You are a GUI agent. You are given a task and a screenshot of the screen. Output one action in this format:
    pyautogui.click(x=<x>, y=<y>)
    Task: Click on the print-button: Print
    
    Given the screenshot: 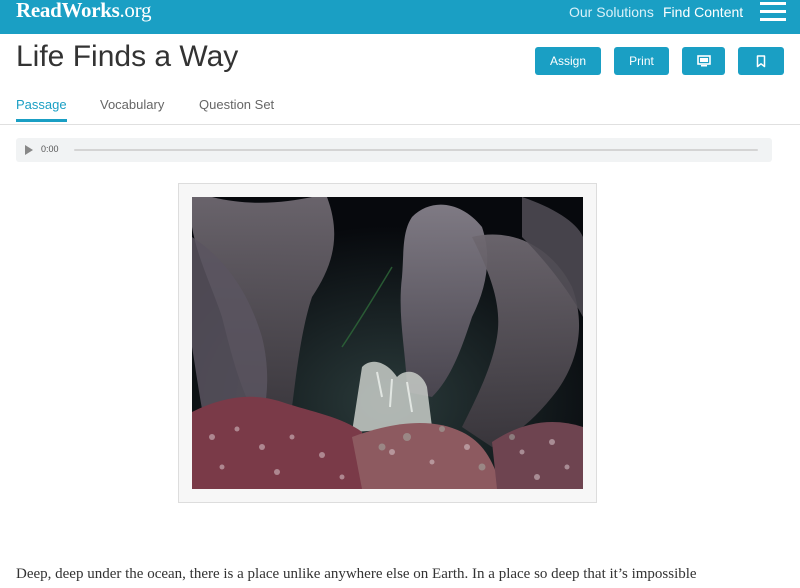 What is the action you would take?
    pyautogui.click(x=641, y=61)
    